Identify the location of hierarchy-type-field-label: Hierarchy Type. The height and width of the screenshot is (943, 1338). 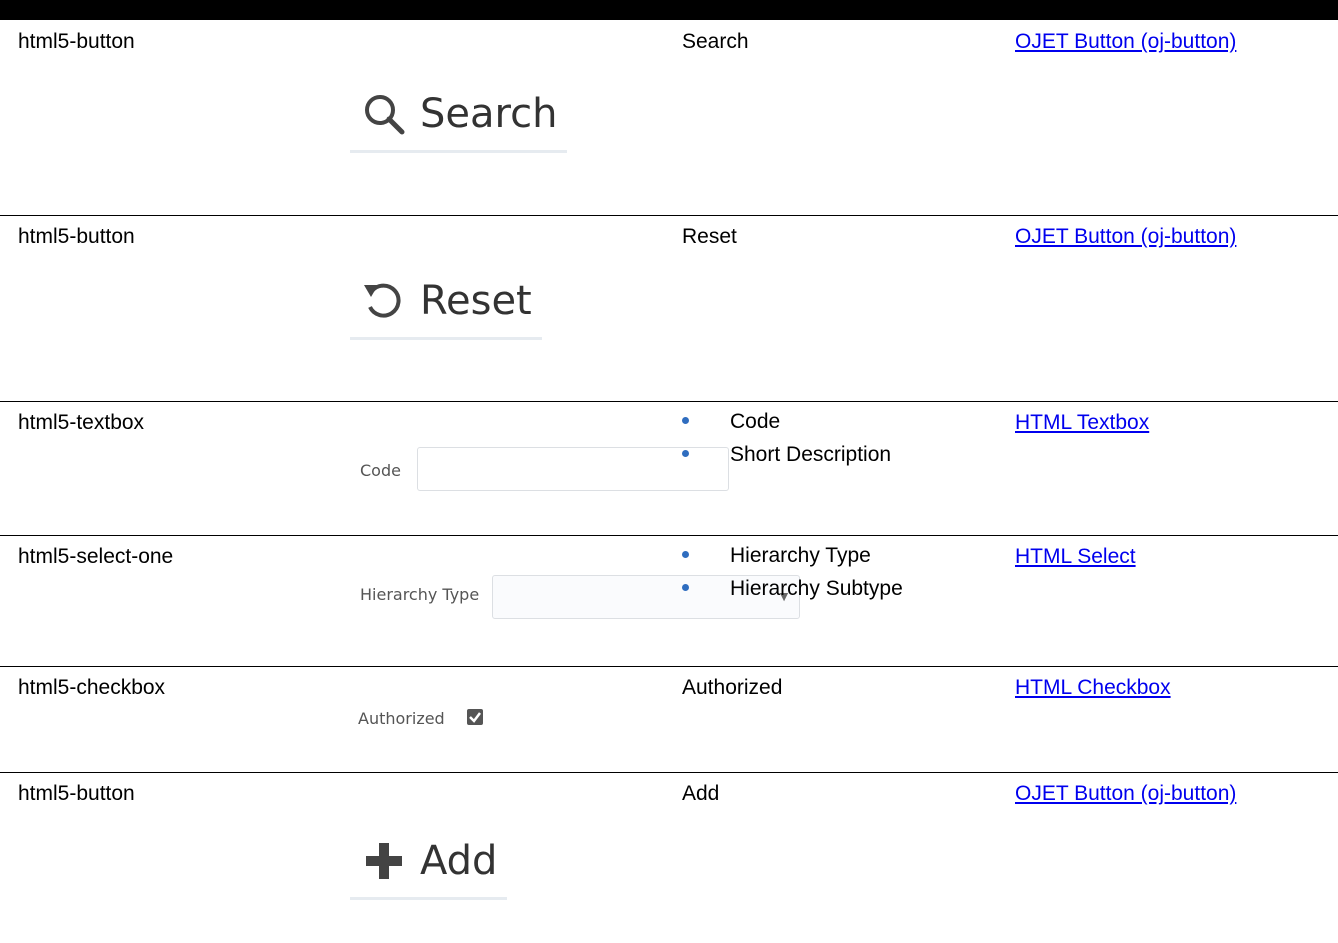
(420, 594).